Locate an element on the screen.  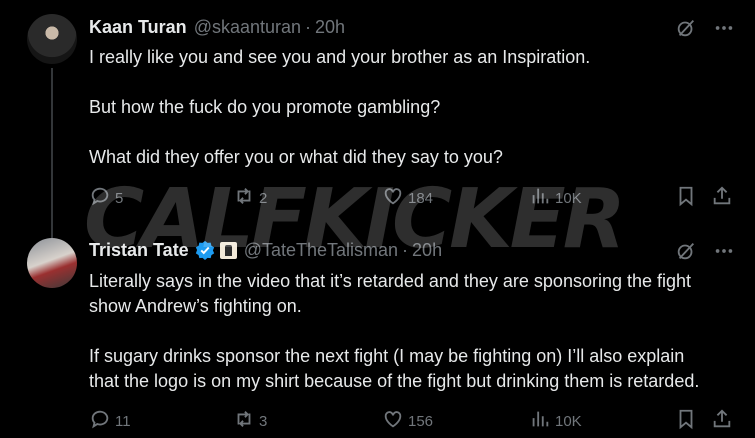
repost-button: 2 is located at coordinates (250, 198).